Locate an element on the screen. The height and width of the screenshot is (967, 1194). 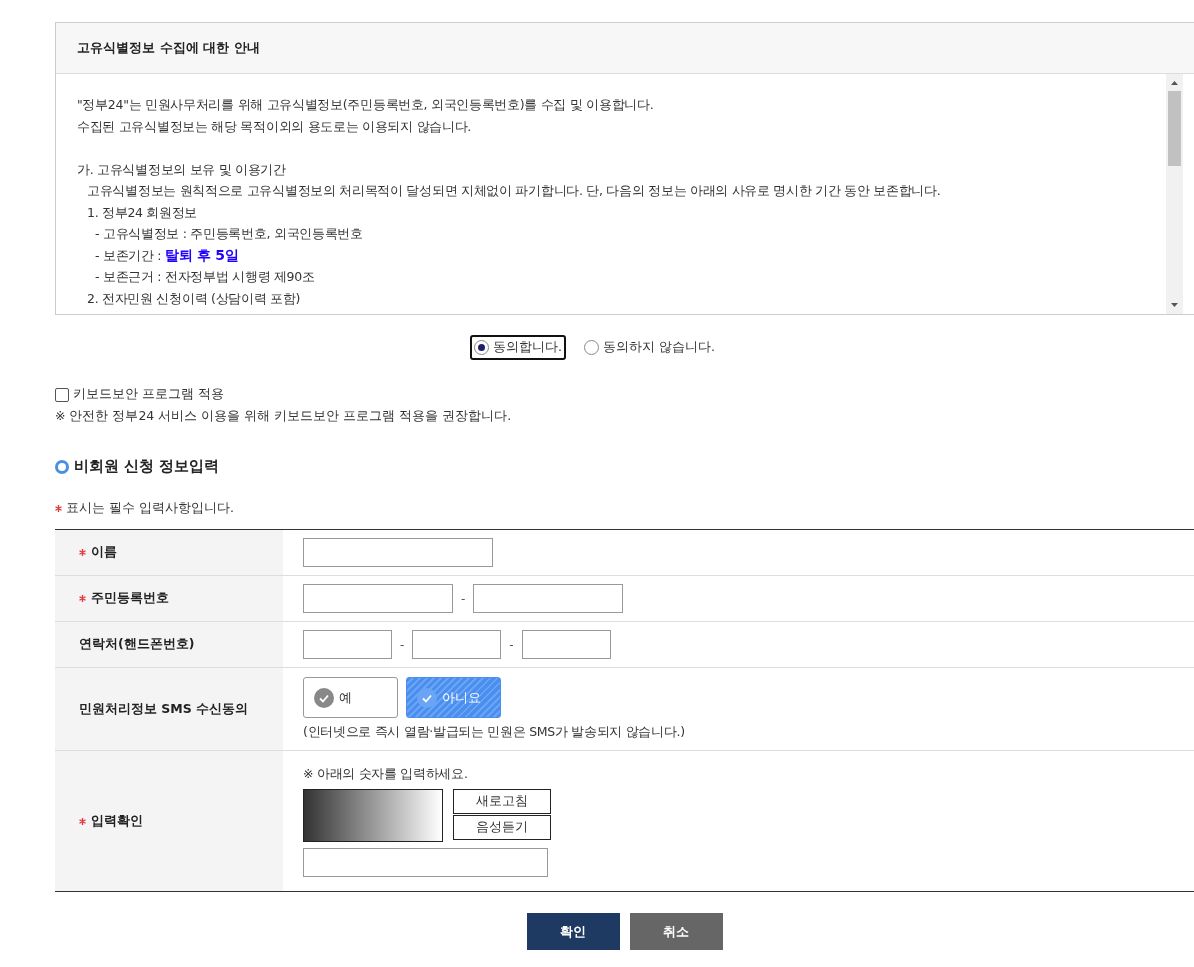
captcha-button: 새로고침 is located at coordinates (502, 801).